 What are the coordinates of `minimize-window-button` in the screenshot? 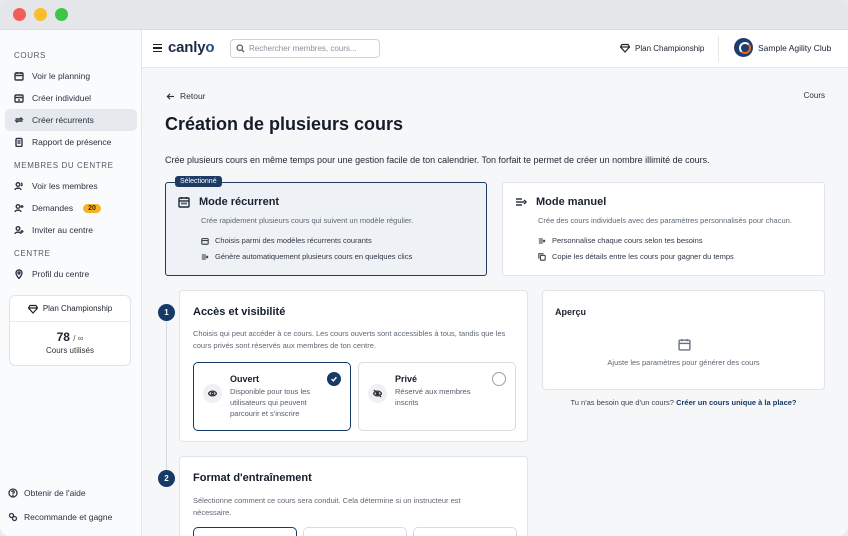 It's located at (40, 14).